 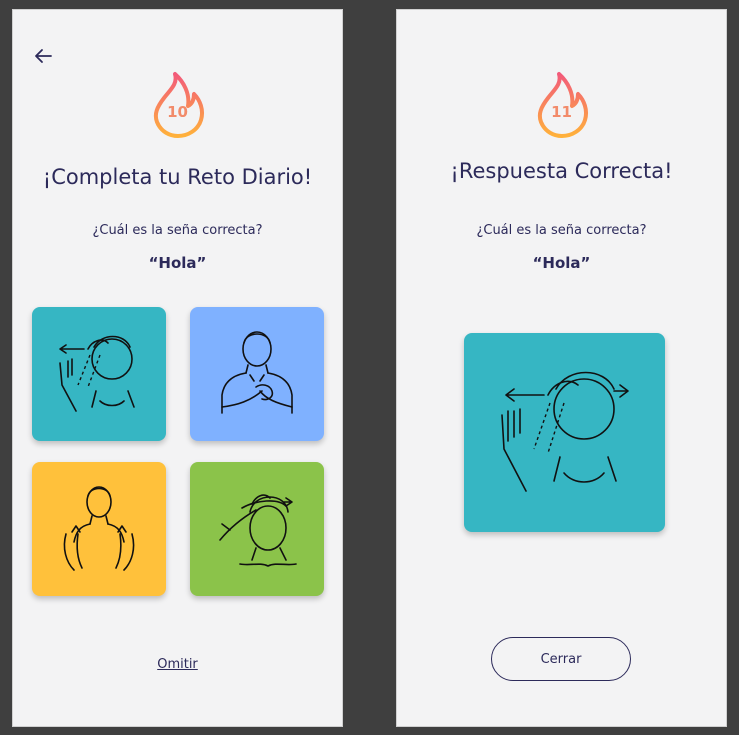 What do you see at coordinates (561, 171) in the screenshot?
I see `result-title: ¡Respuesta Correcta!` at bounding box center [561, 171].